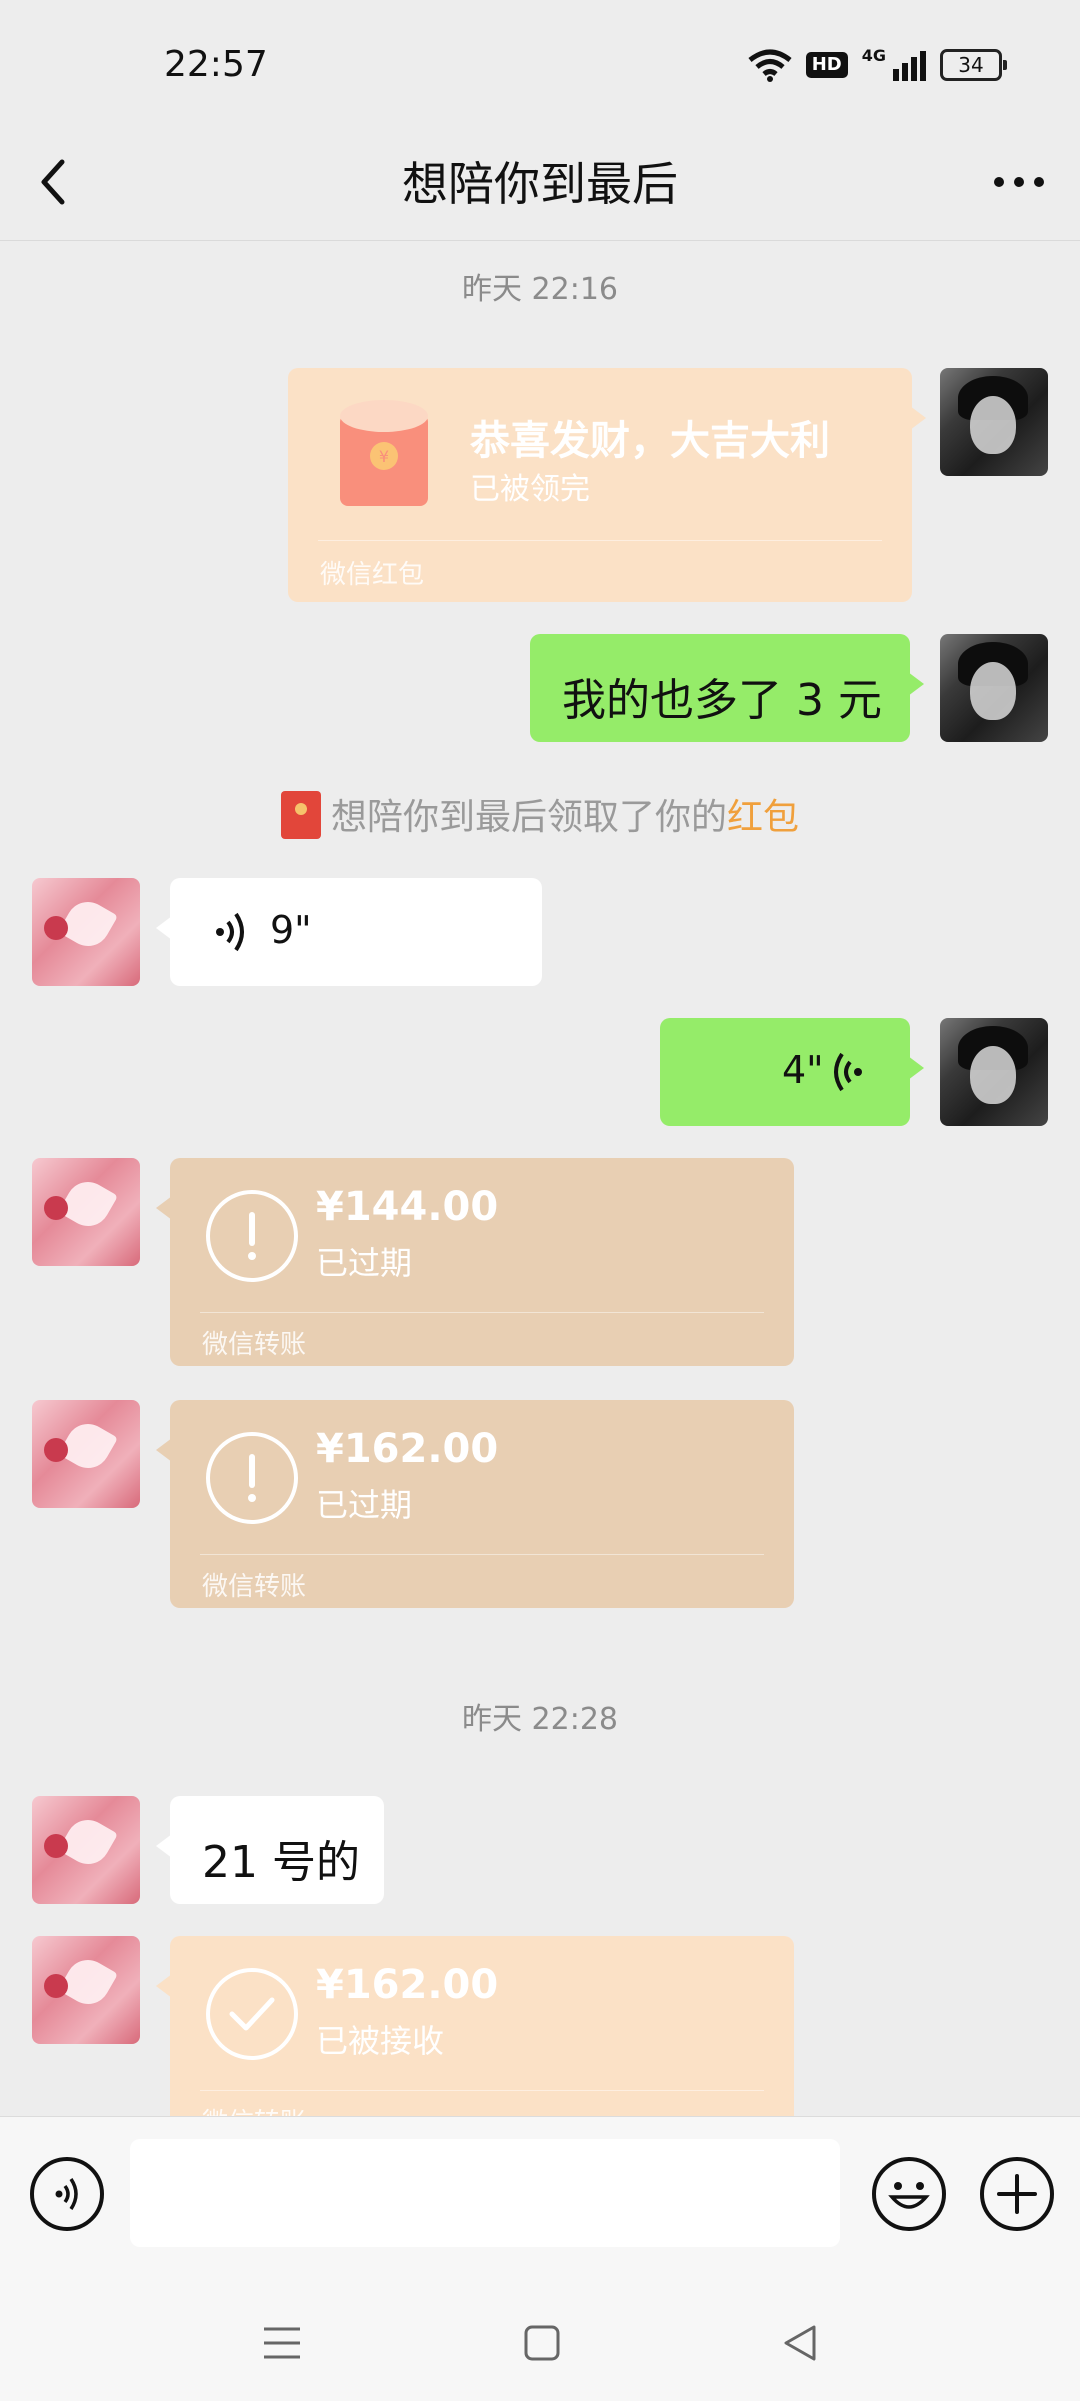 The width and height of the screenshot is (1080, 2401). I want to click on voice-input-button, so click(67, 2194).